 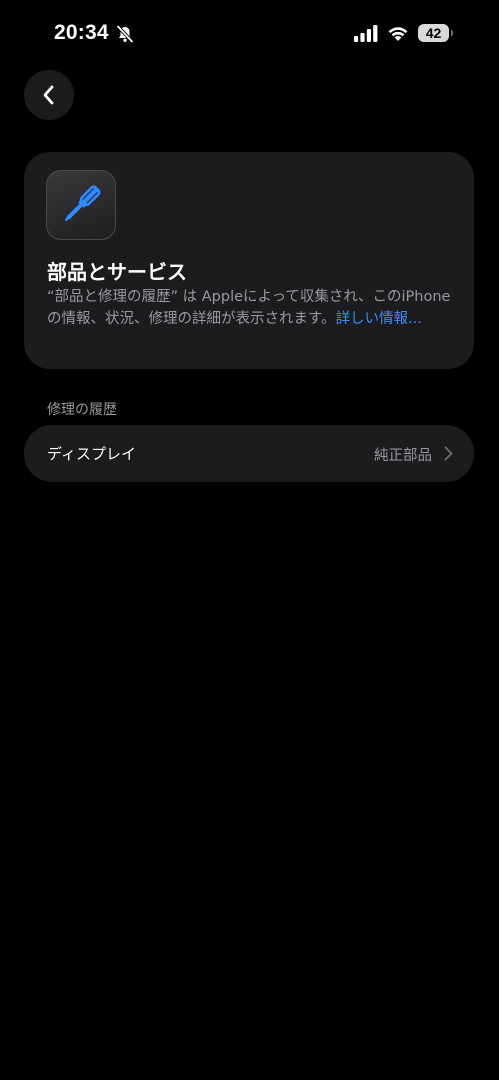 What do you see at coordinates (398, 34) in the screenshot?
I see `wifi-icon` at bounding box center [398, 34].